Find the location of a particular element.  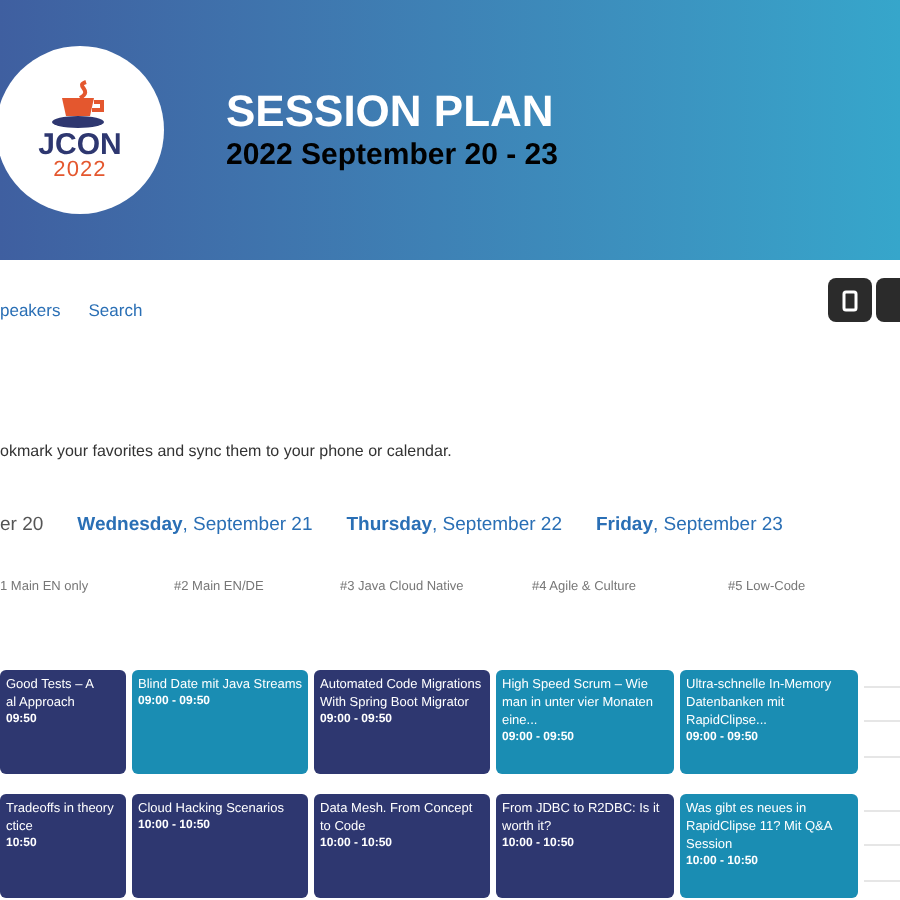

day-tab: Friday, September 23 is located at coordinates (689, 526).